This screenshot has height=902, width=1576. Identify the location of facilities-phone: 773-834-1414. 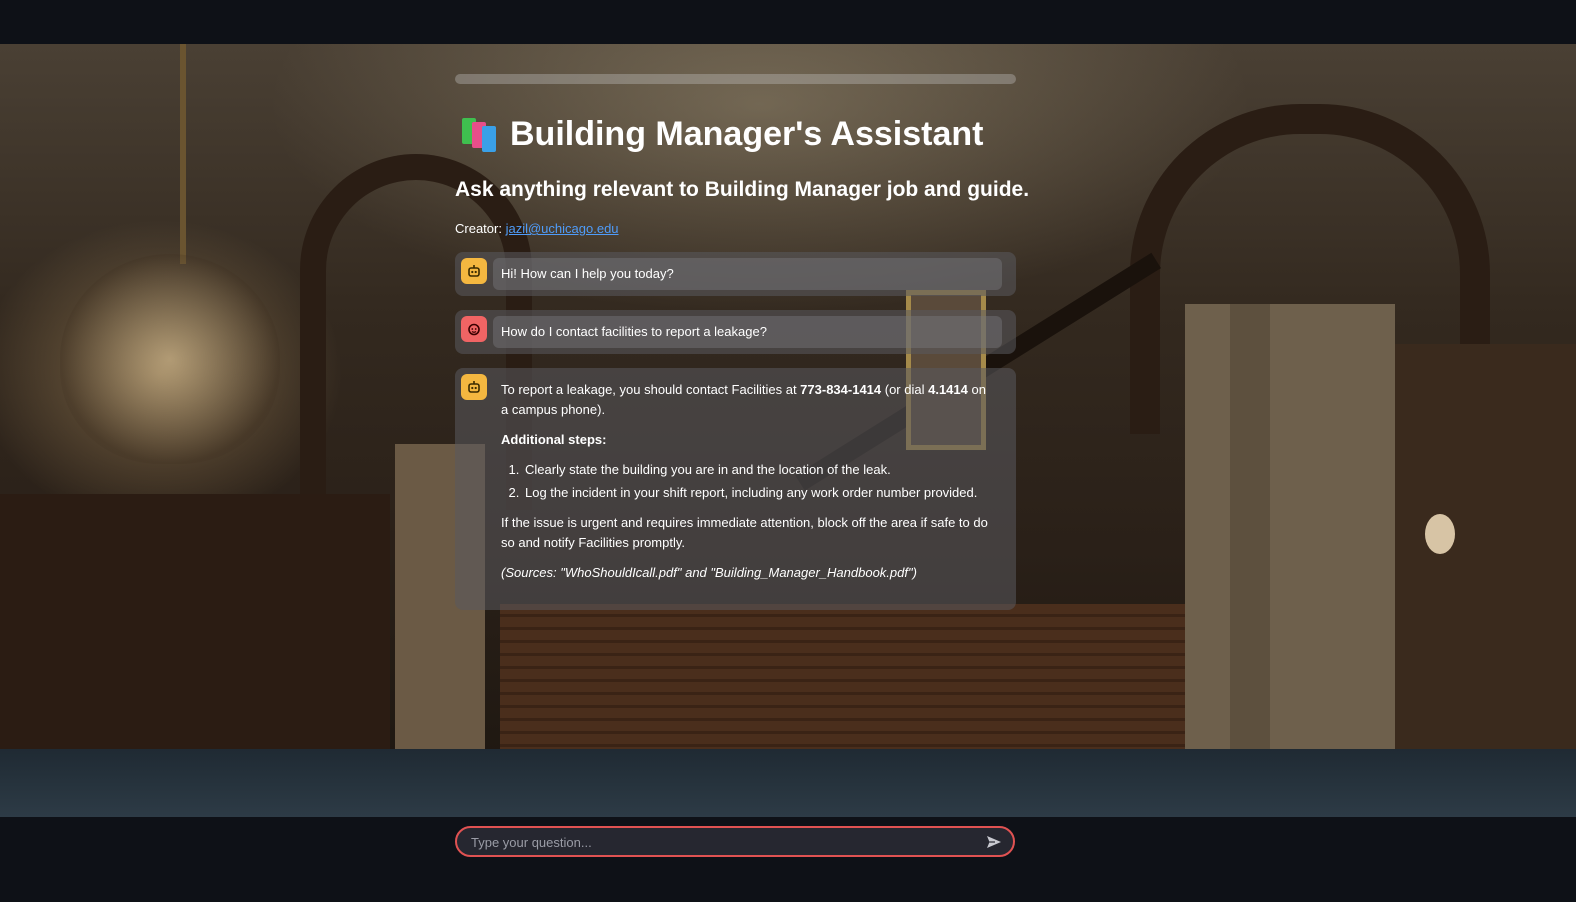
(841, 389).